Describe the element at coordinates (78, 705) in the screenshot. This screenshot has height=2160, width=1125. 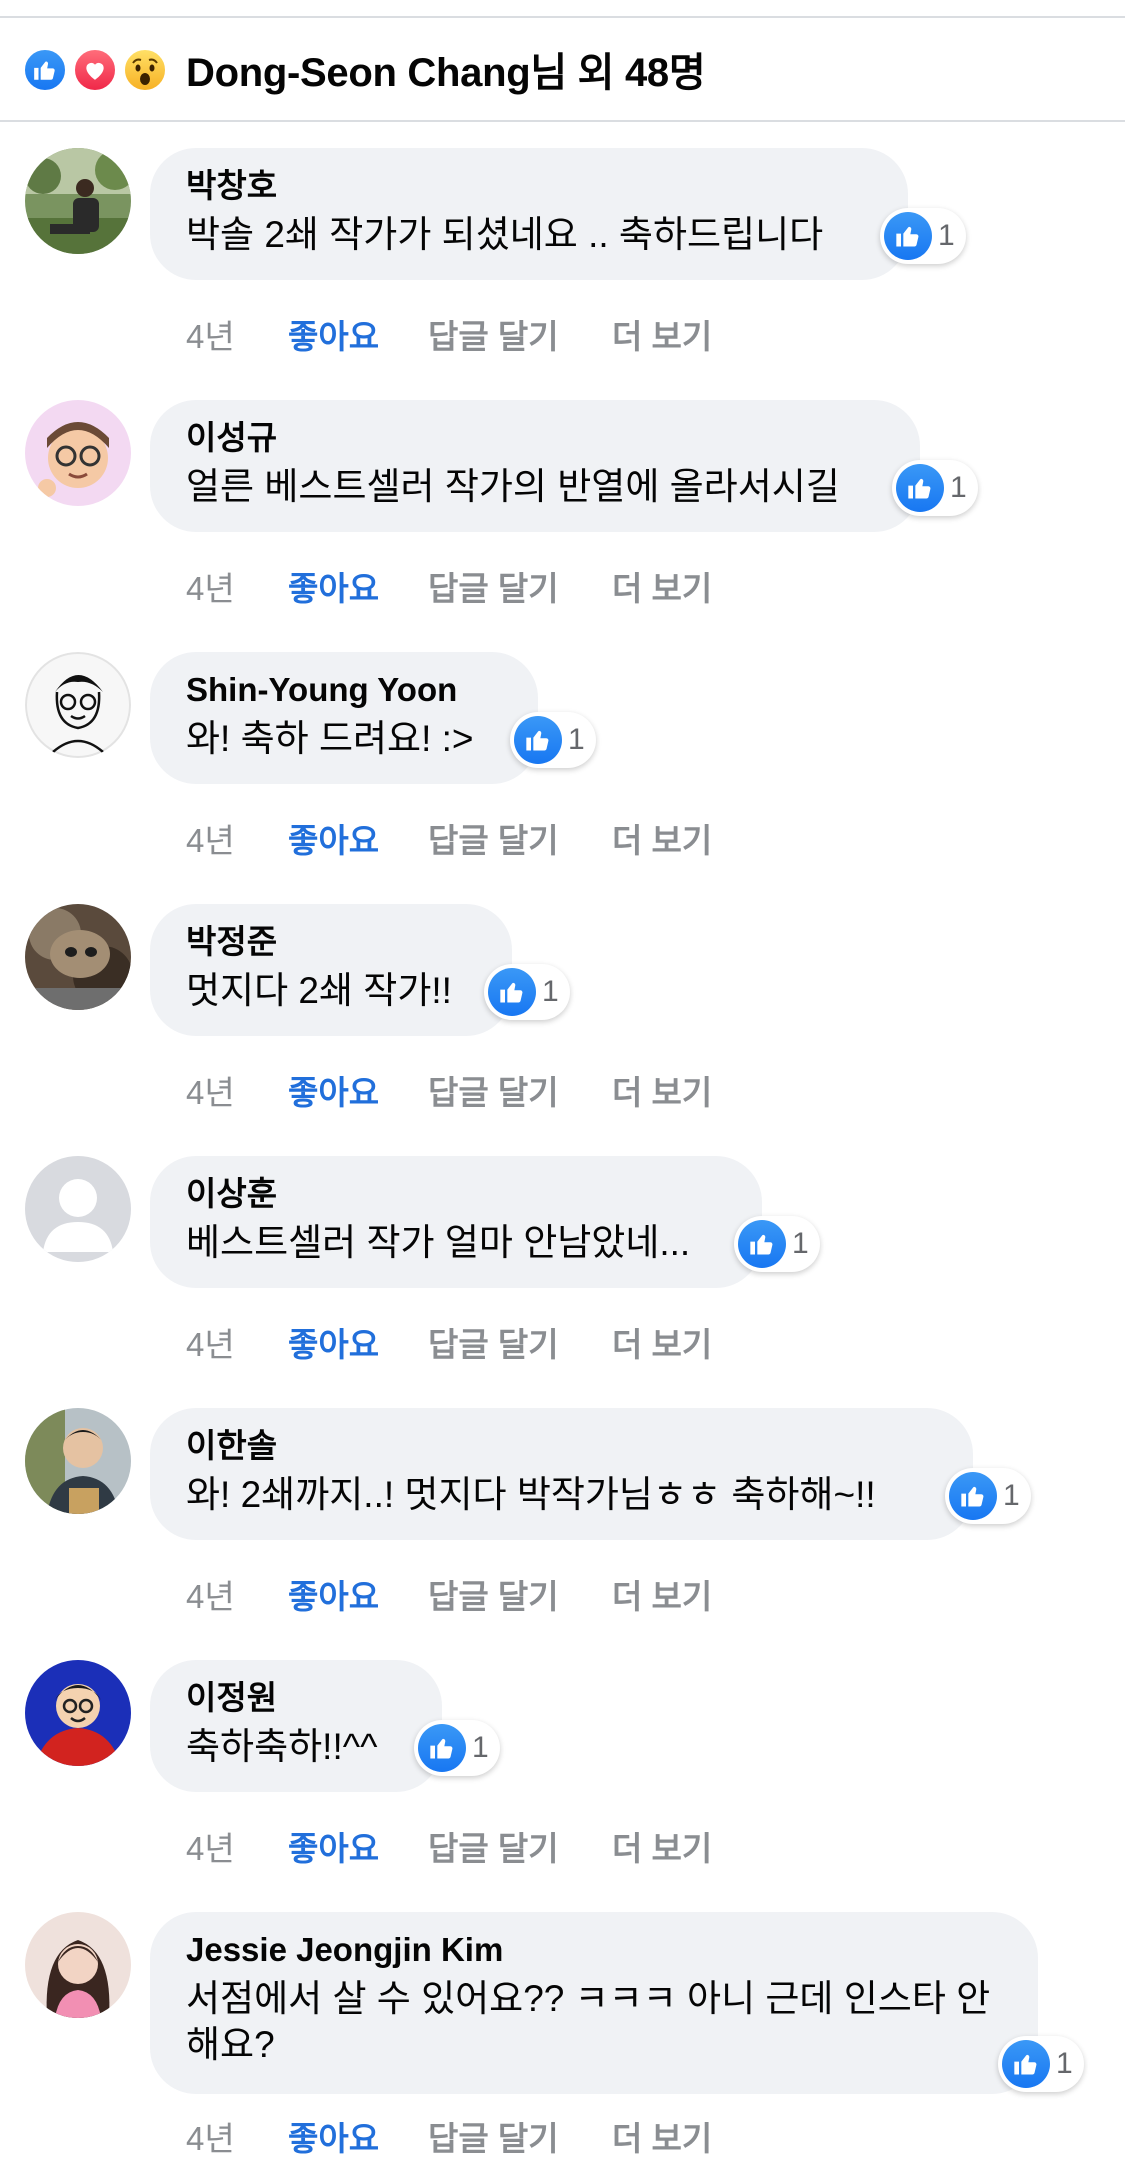
I see `sketch-face-avatar` at that location.